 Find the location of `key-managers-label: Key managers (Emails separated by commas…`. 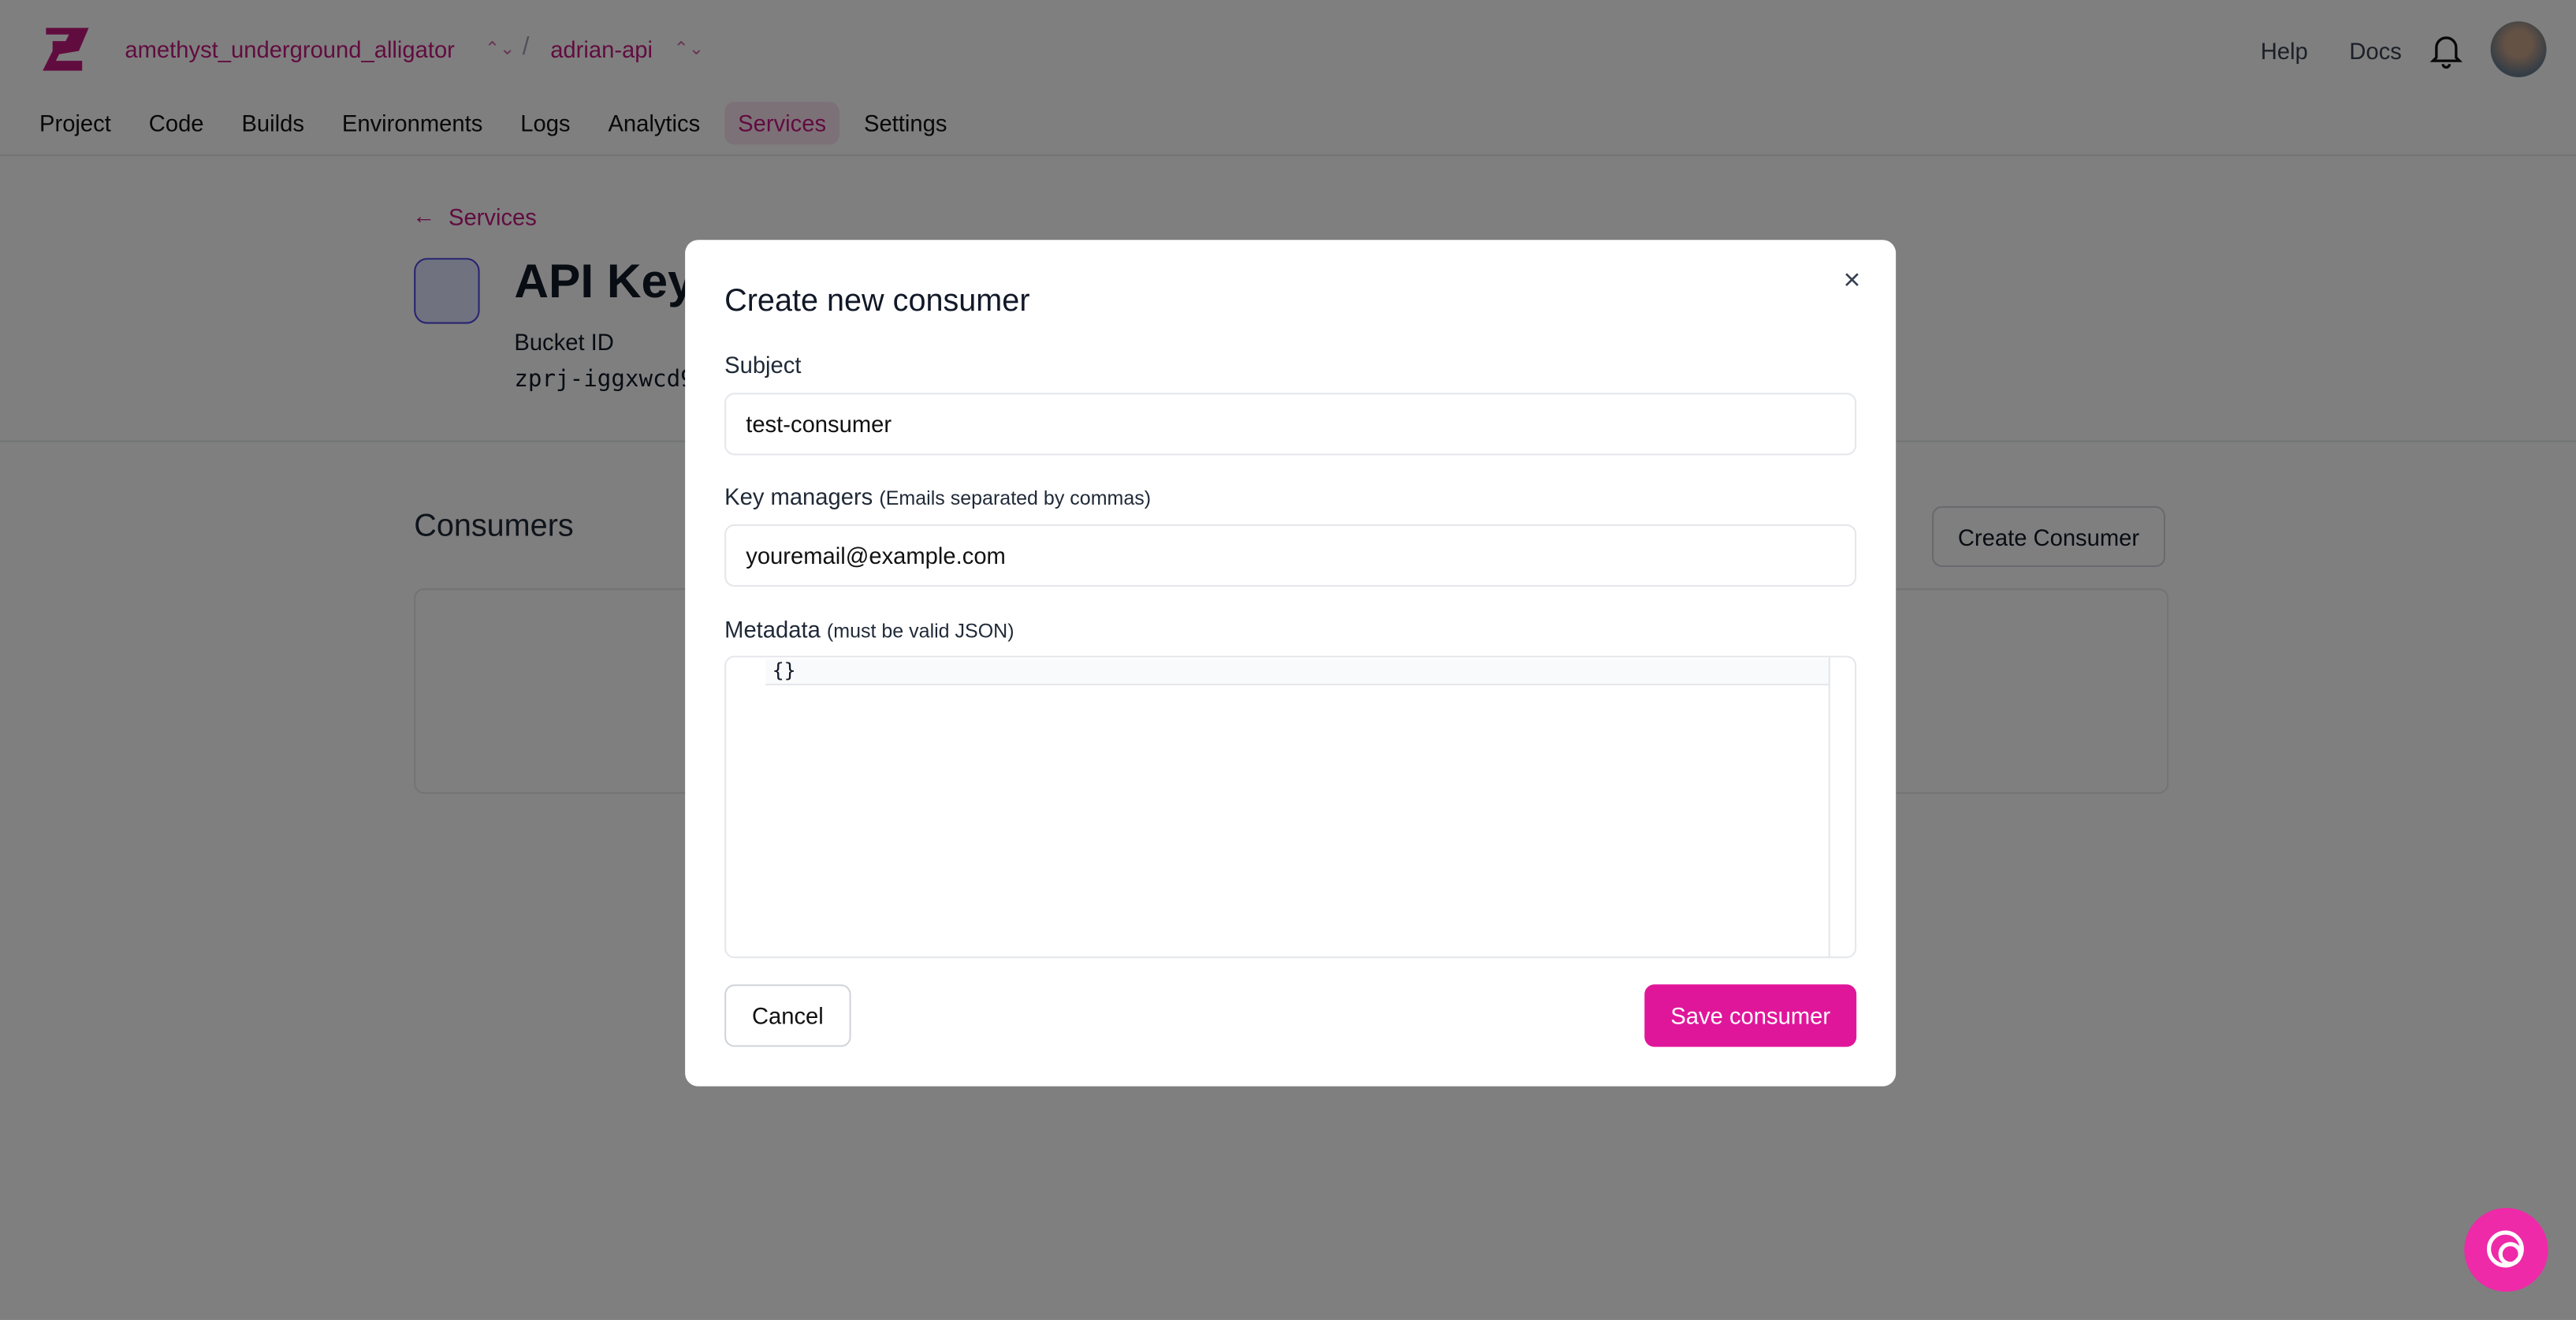

key-managers-label: Key managers (Emails separated by commas… is located at coordinates (937, 496).